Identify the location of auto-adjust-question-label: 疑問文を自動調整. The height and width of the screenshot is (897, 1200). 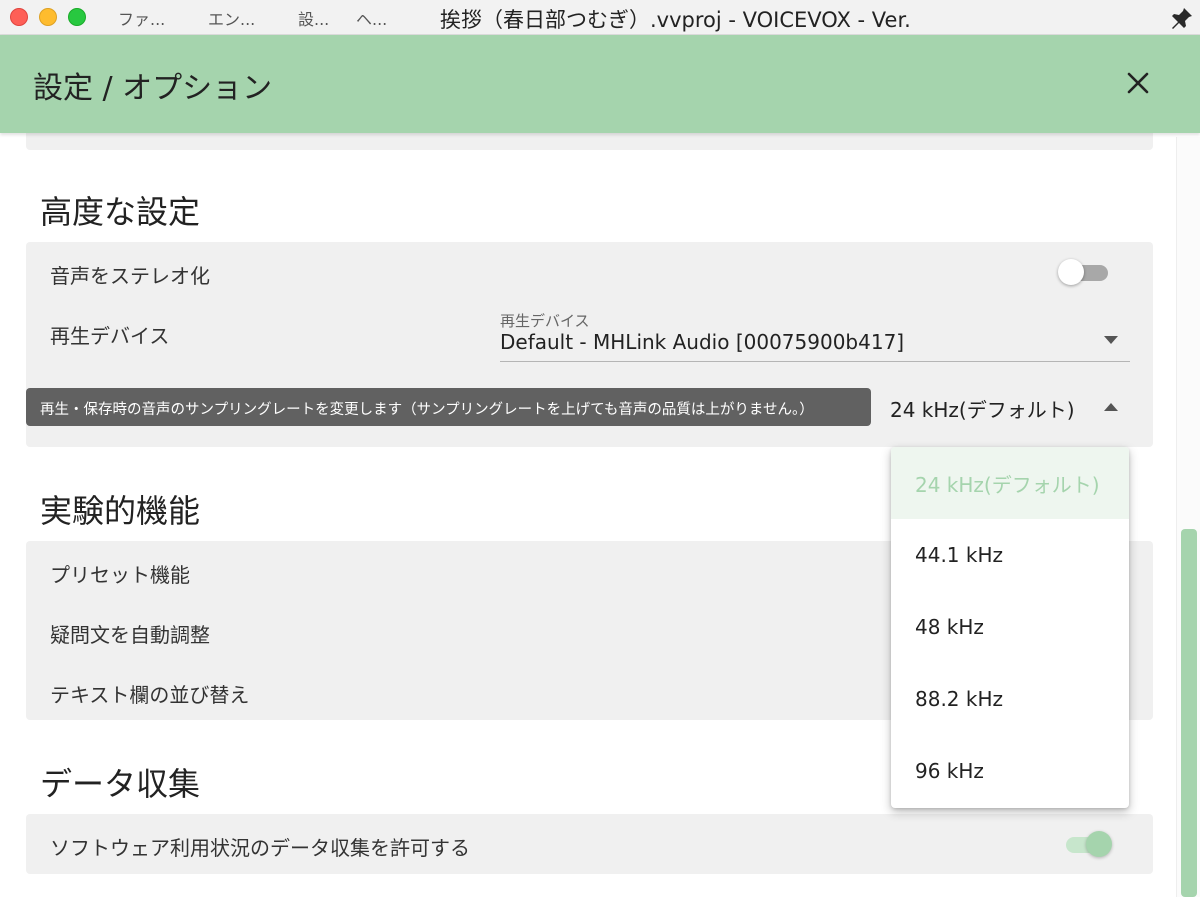
(130, 635).